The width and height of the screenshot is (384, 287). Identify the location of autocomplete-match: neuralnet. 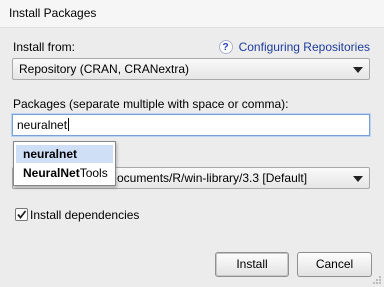
(50, 154).